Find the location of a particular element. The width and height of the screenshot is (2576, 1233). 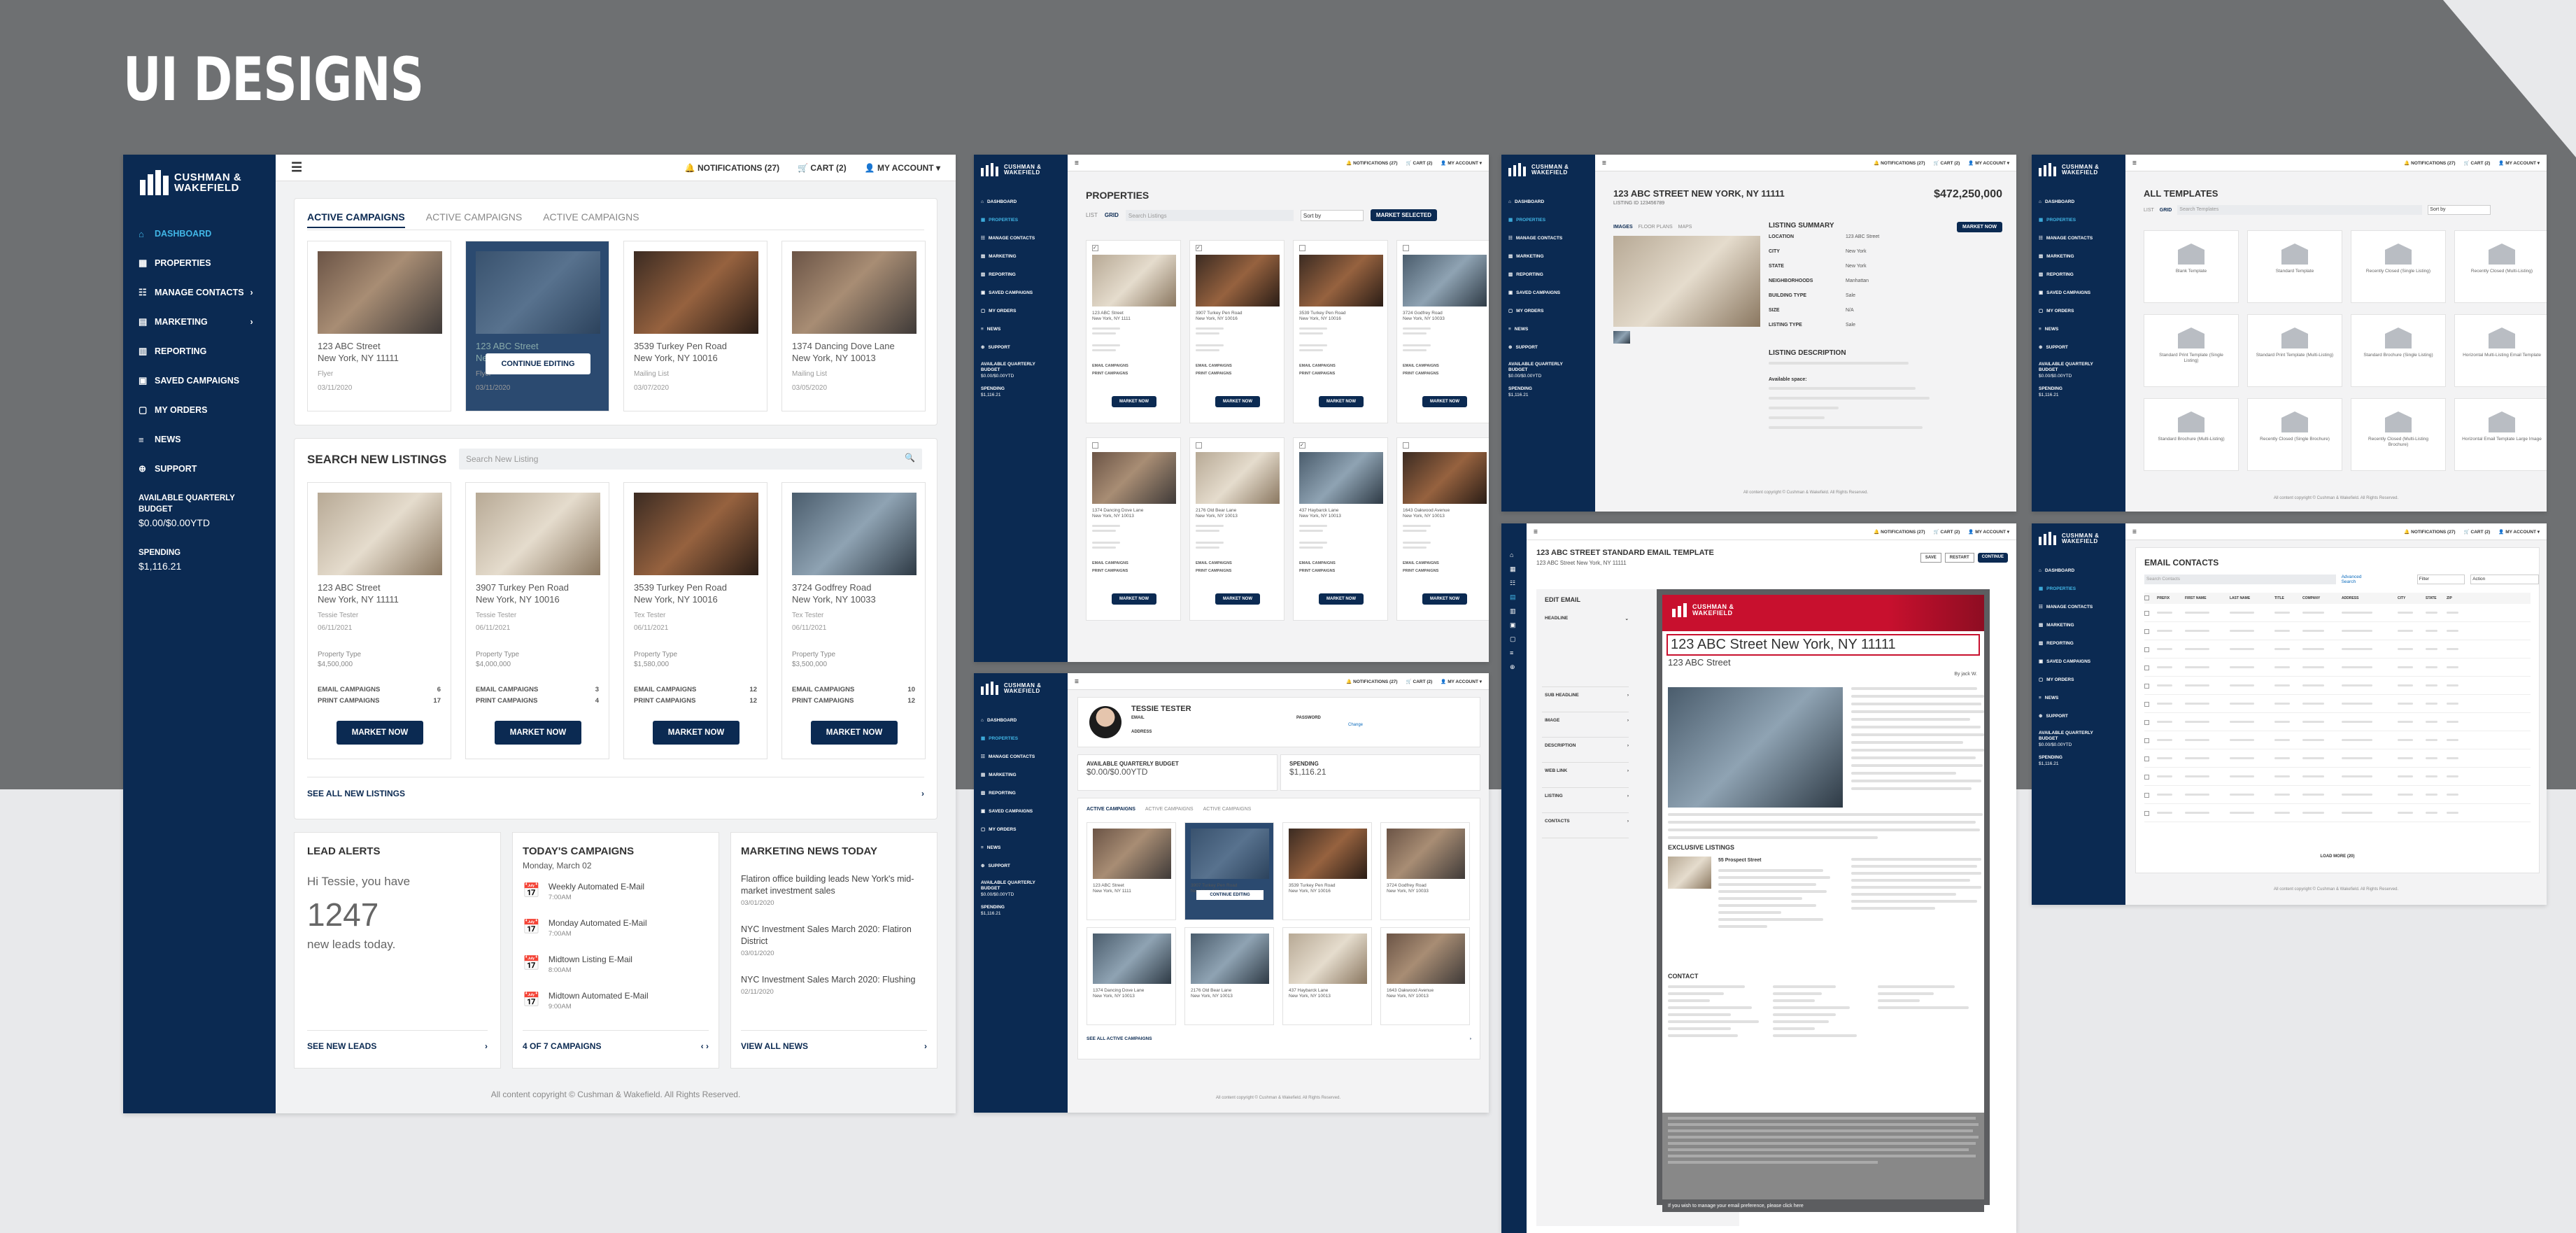

see-new-leads-link: SEE NEW LEADS › is located at coordinates (397, 1046).